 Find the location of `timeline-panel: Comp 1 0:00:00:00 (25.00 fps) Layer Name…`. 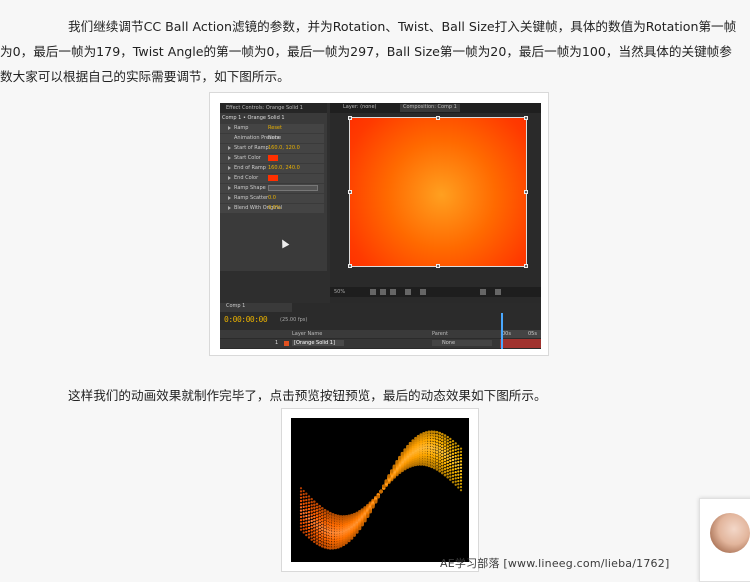

timeline-panel: Comp 1 0:00:00:00 (25.00 fps) Layer Name… is located at coordinates (380, 326).